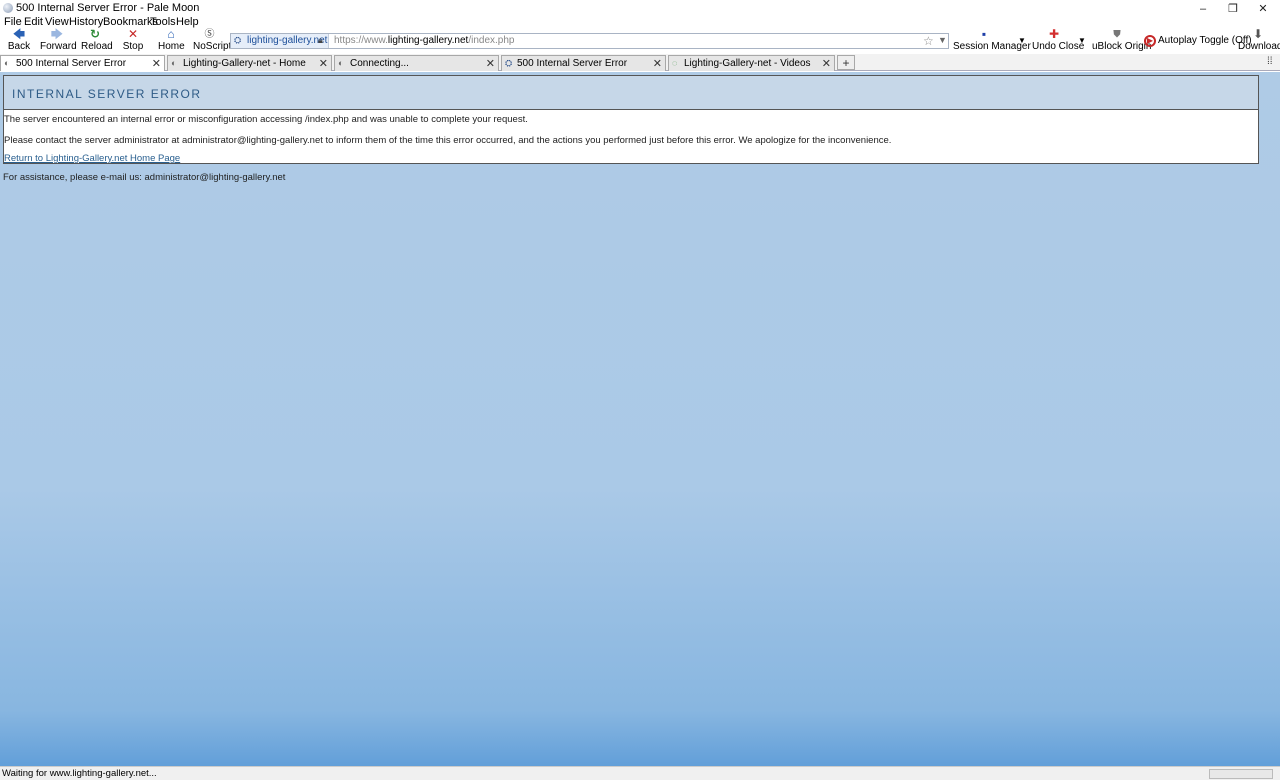 This screenshot has height=780, width=1280. Describe the element at coordinates (95, 34) in the screenshot. I see `reload-icon: ↻` at that location.